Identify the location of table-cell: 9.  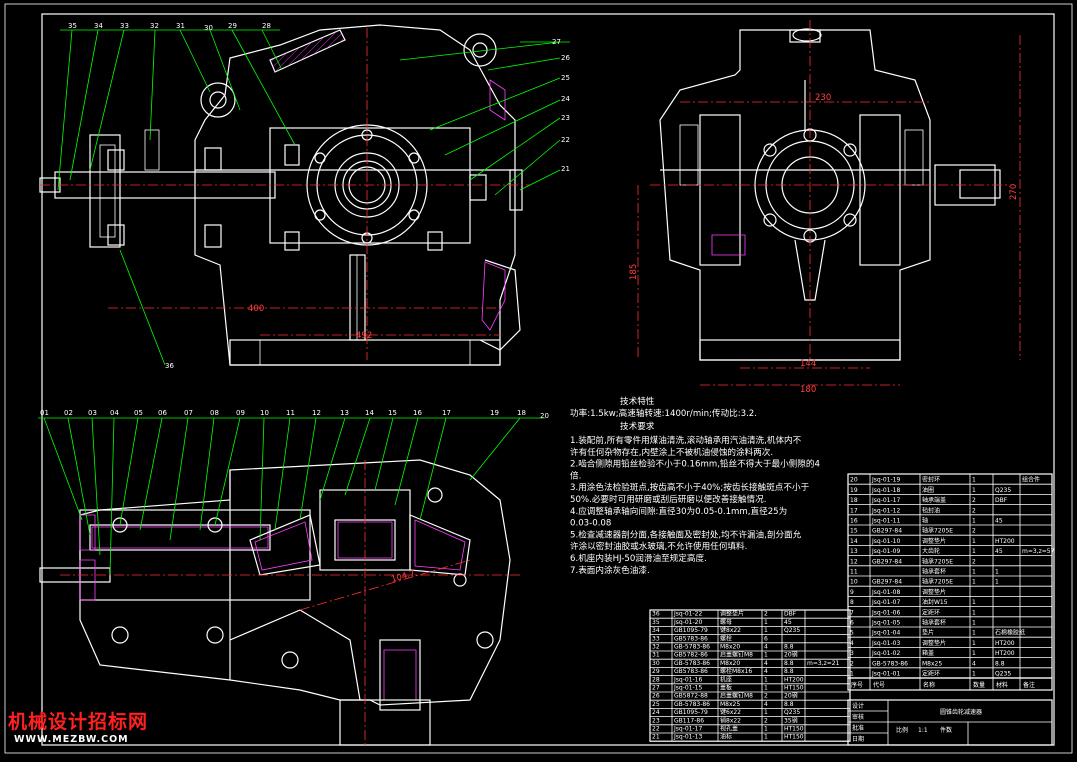
(852, 592).